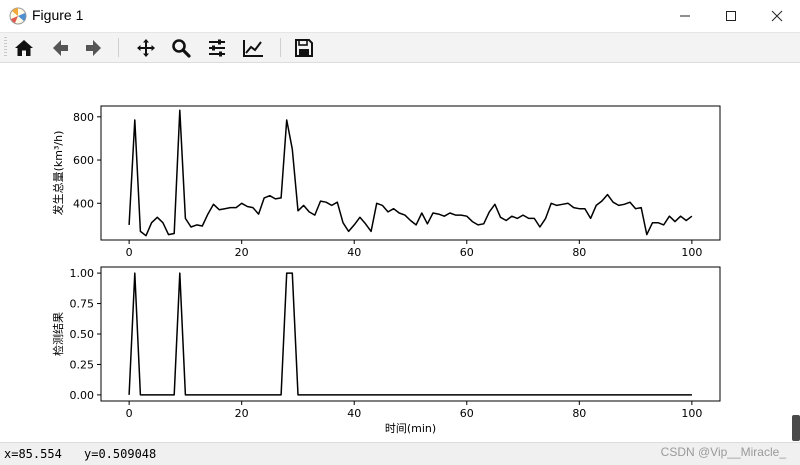 This screenshot has height=465, width=800. What do you see at coordinates (82, 304) in the screenshot?
I see `y-tick-label: 0.75` at bounding box center [82, 304].